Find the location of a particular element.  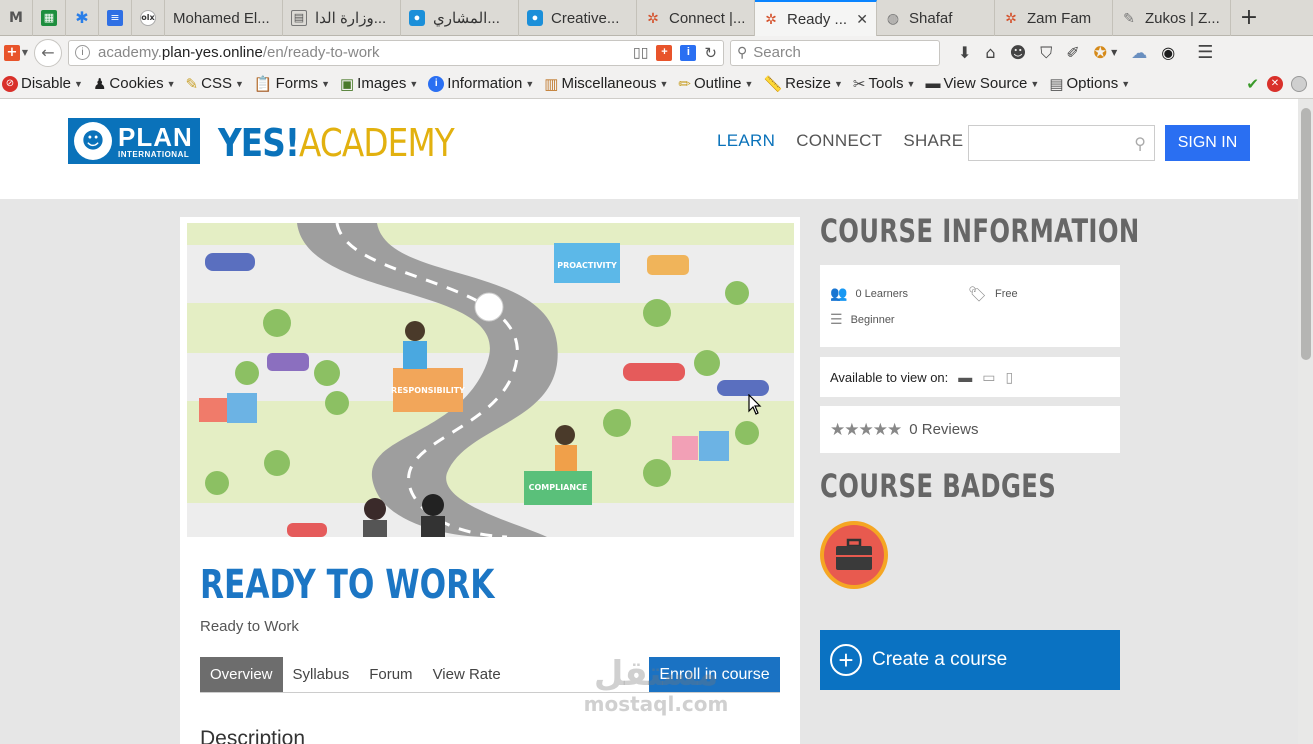

pinned-tab-sheets: ▦ is located at coordinates (49, 18).